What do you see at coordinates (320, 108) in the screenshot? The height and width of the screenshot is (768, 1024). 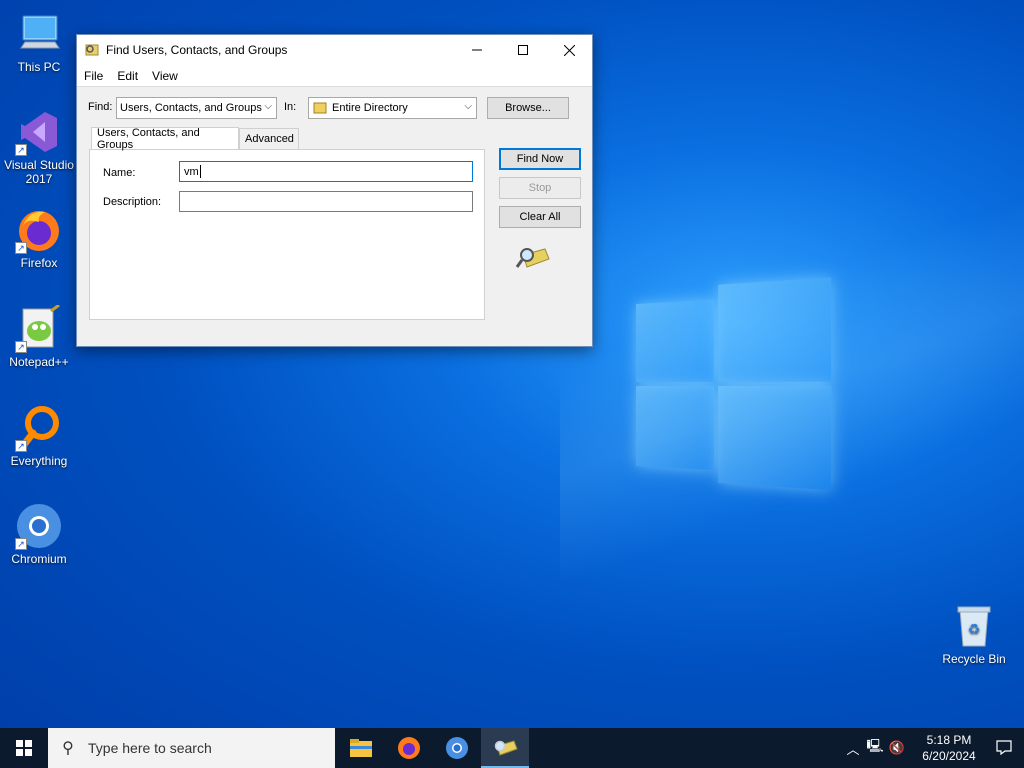 I see `directory-icon` at bounding box center [320, 108].